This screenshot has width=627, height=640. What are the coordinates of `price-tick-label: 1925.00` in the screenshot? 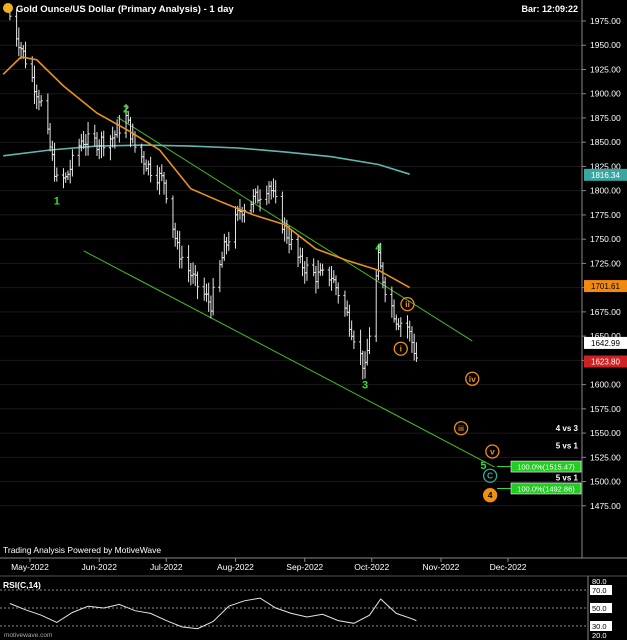 It's located at (605, 69).